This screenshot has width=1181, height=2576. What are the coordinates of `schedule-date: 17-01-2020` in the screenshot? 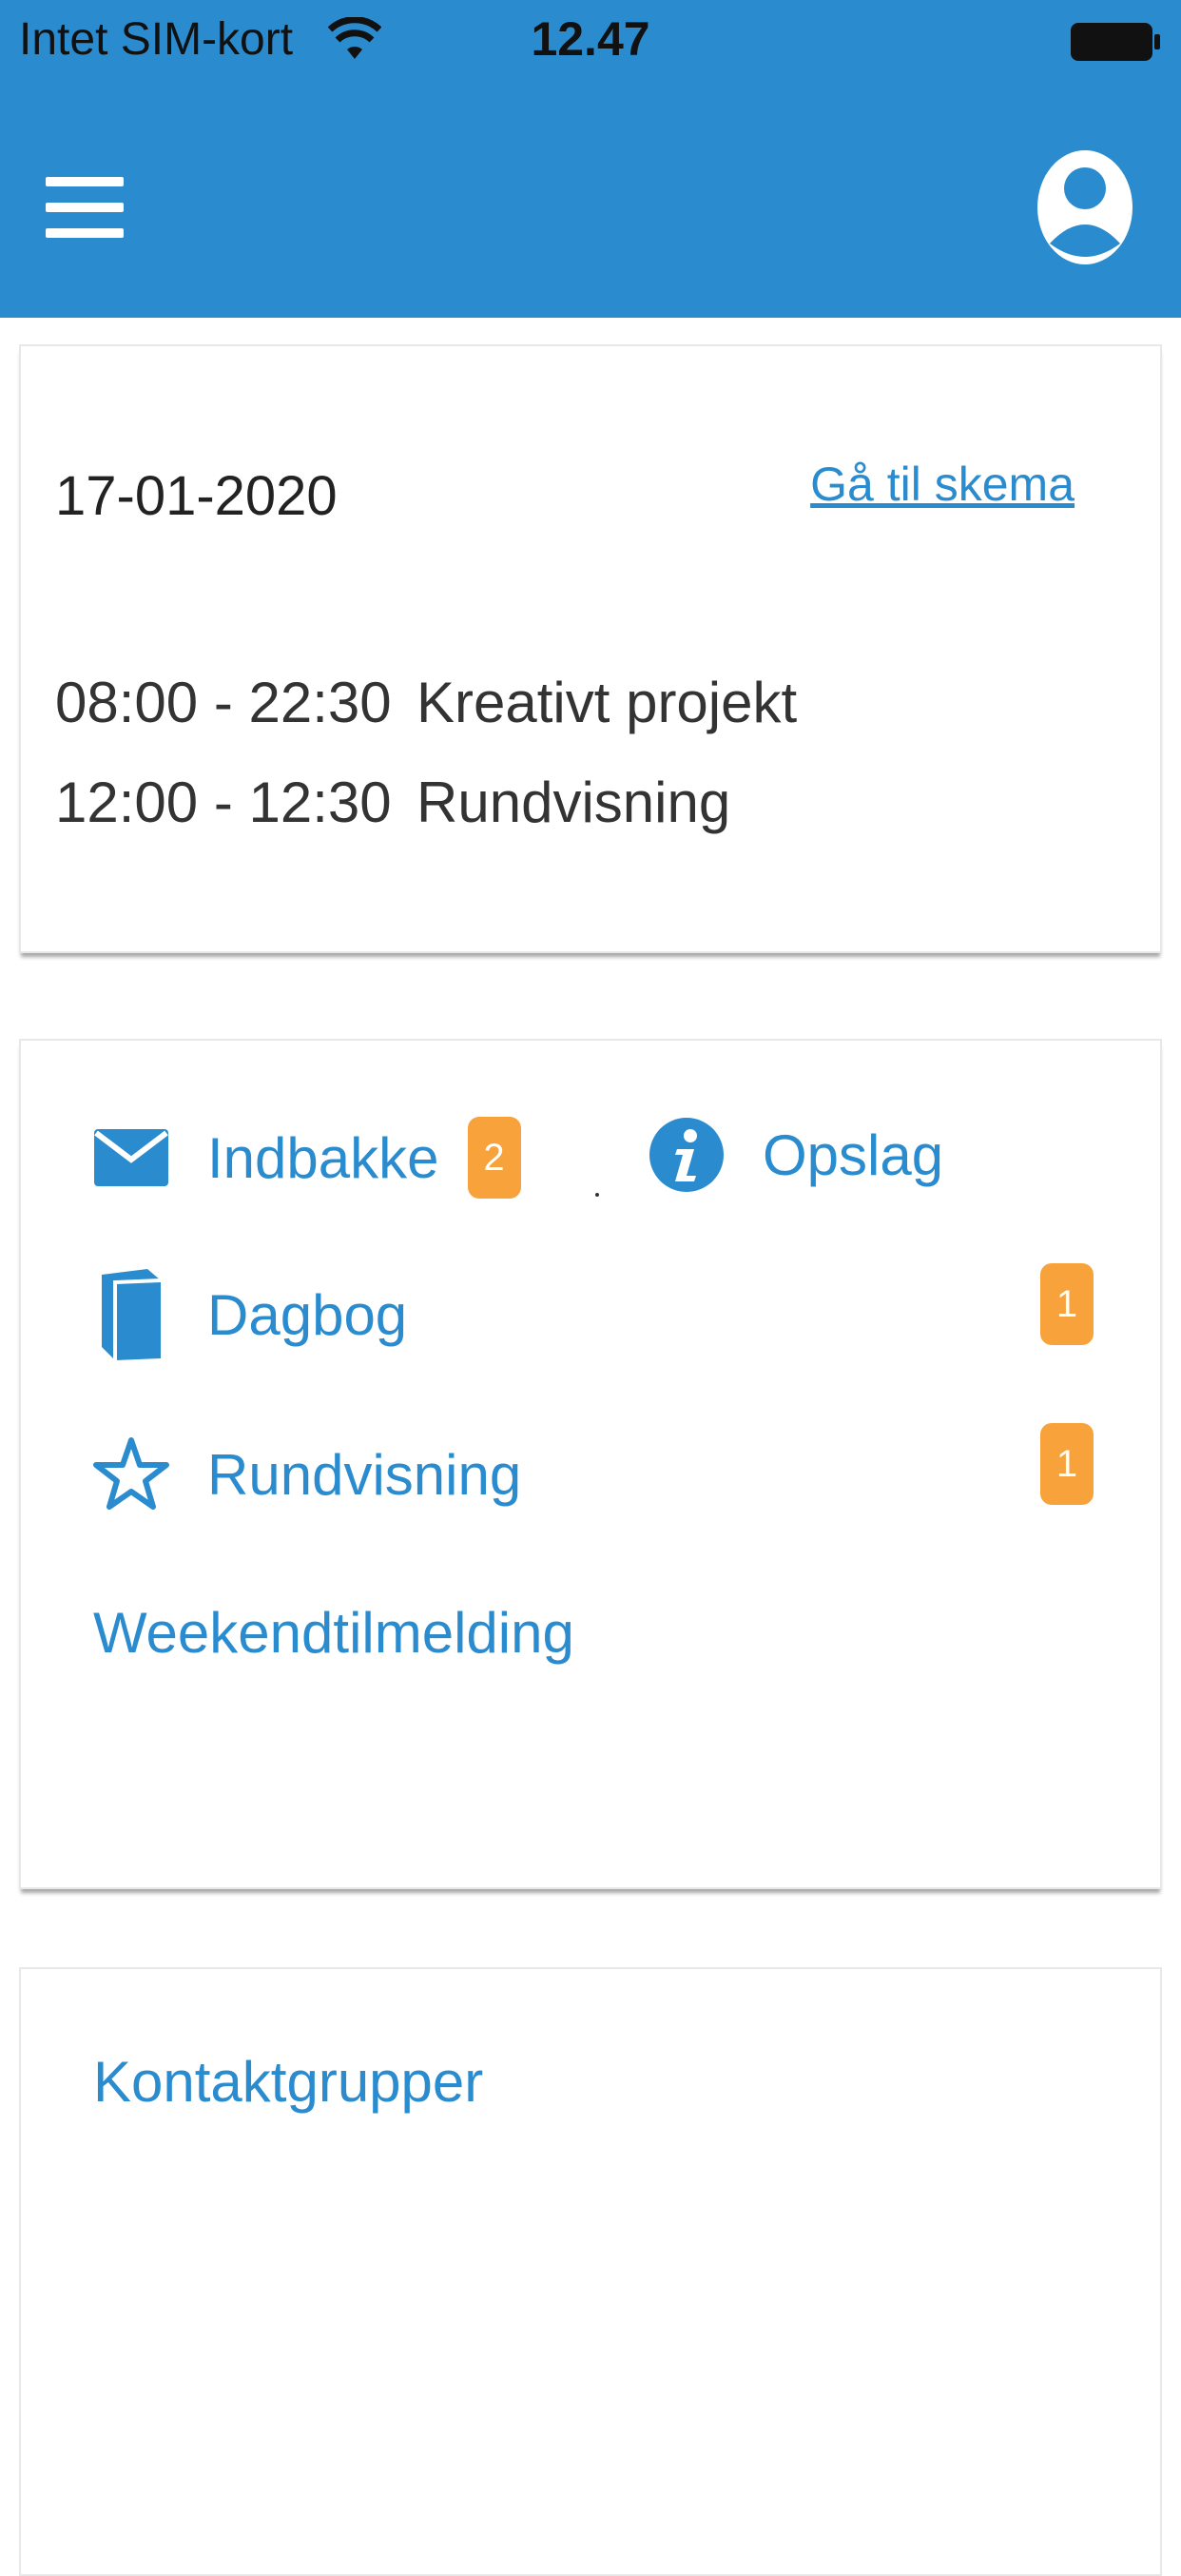 It's located at (196, 496).